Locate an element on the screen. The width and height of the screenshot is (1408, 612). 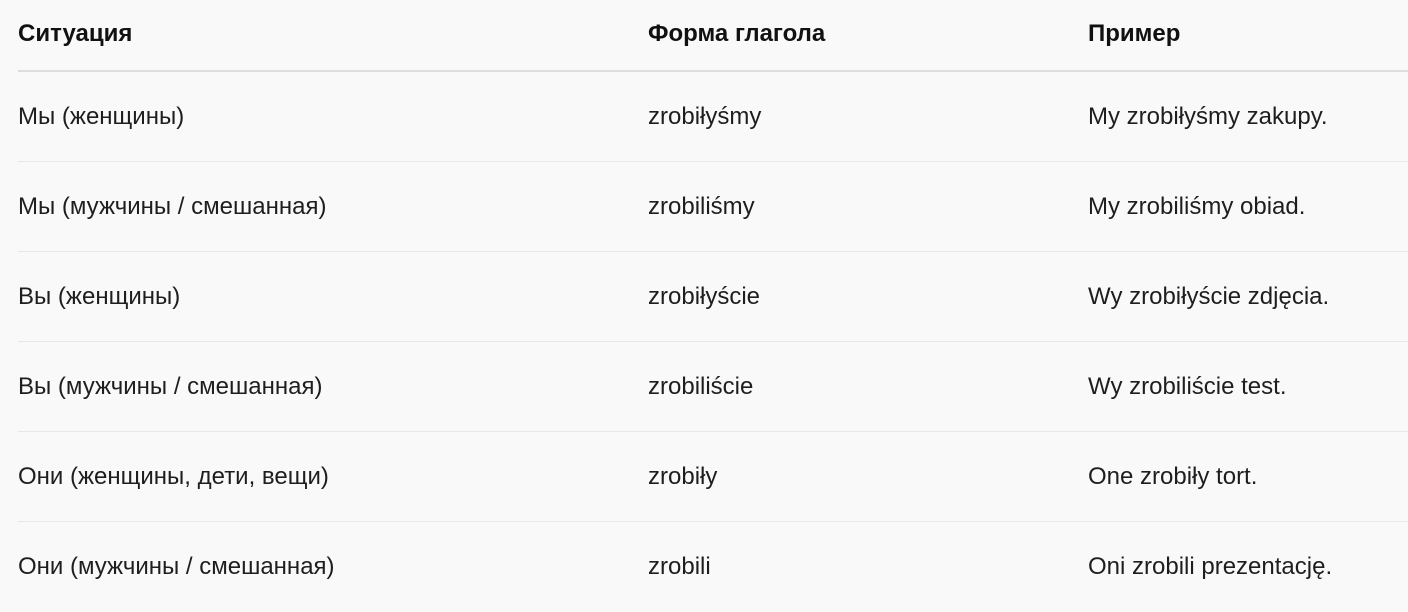
verb-form-cell: zrobiłyśmy is located at coordinates (868, 116).